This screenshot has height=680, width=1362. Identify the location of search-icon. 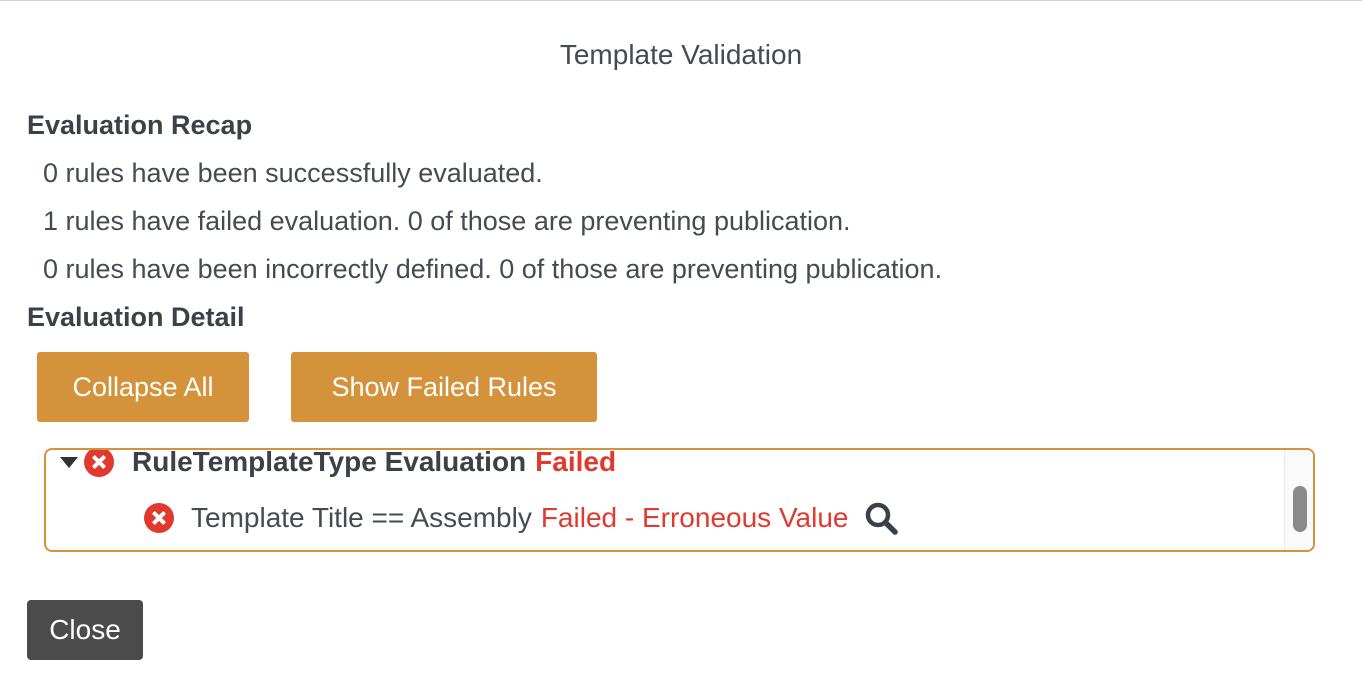
(881, 518).